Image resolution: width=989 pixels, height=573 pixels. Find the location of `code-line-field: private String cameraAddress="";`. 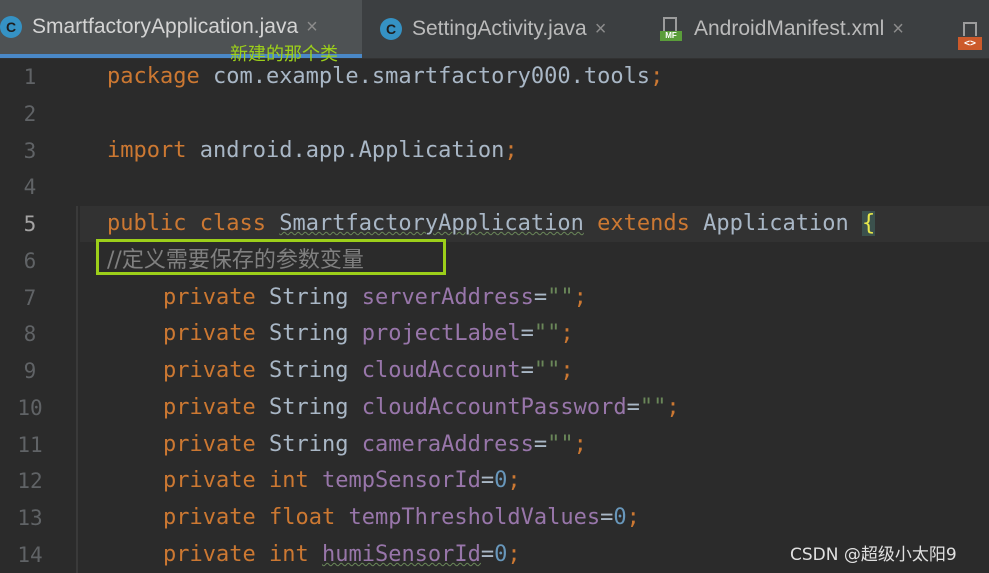

code-line-field: private String cameraAddress=""; is located at coordinates (375, 445).